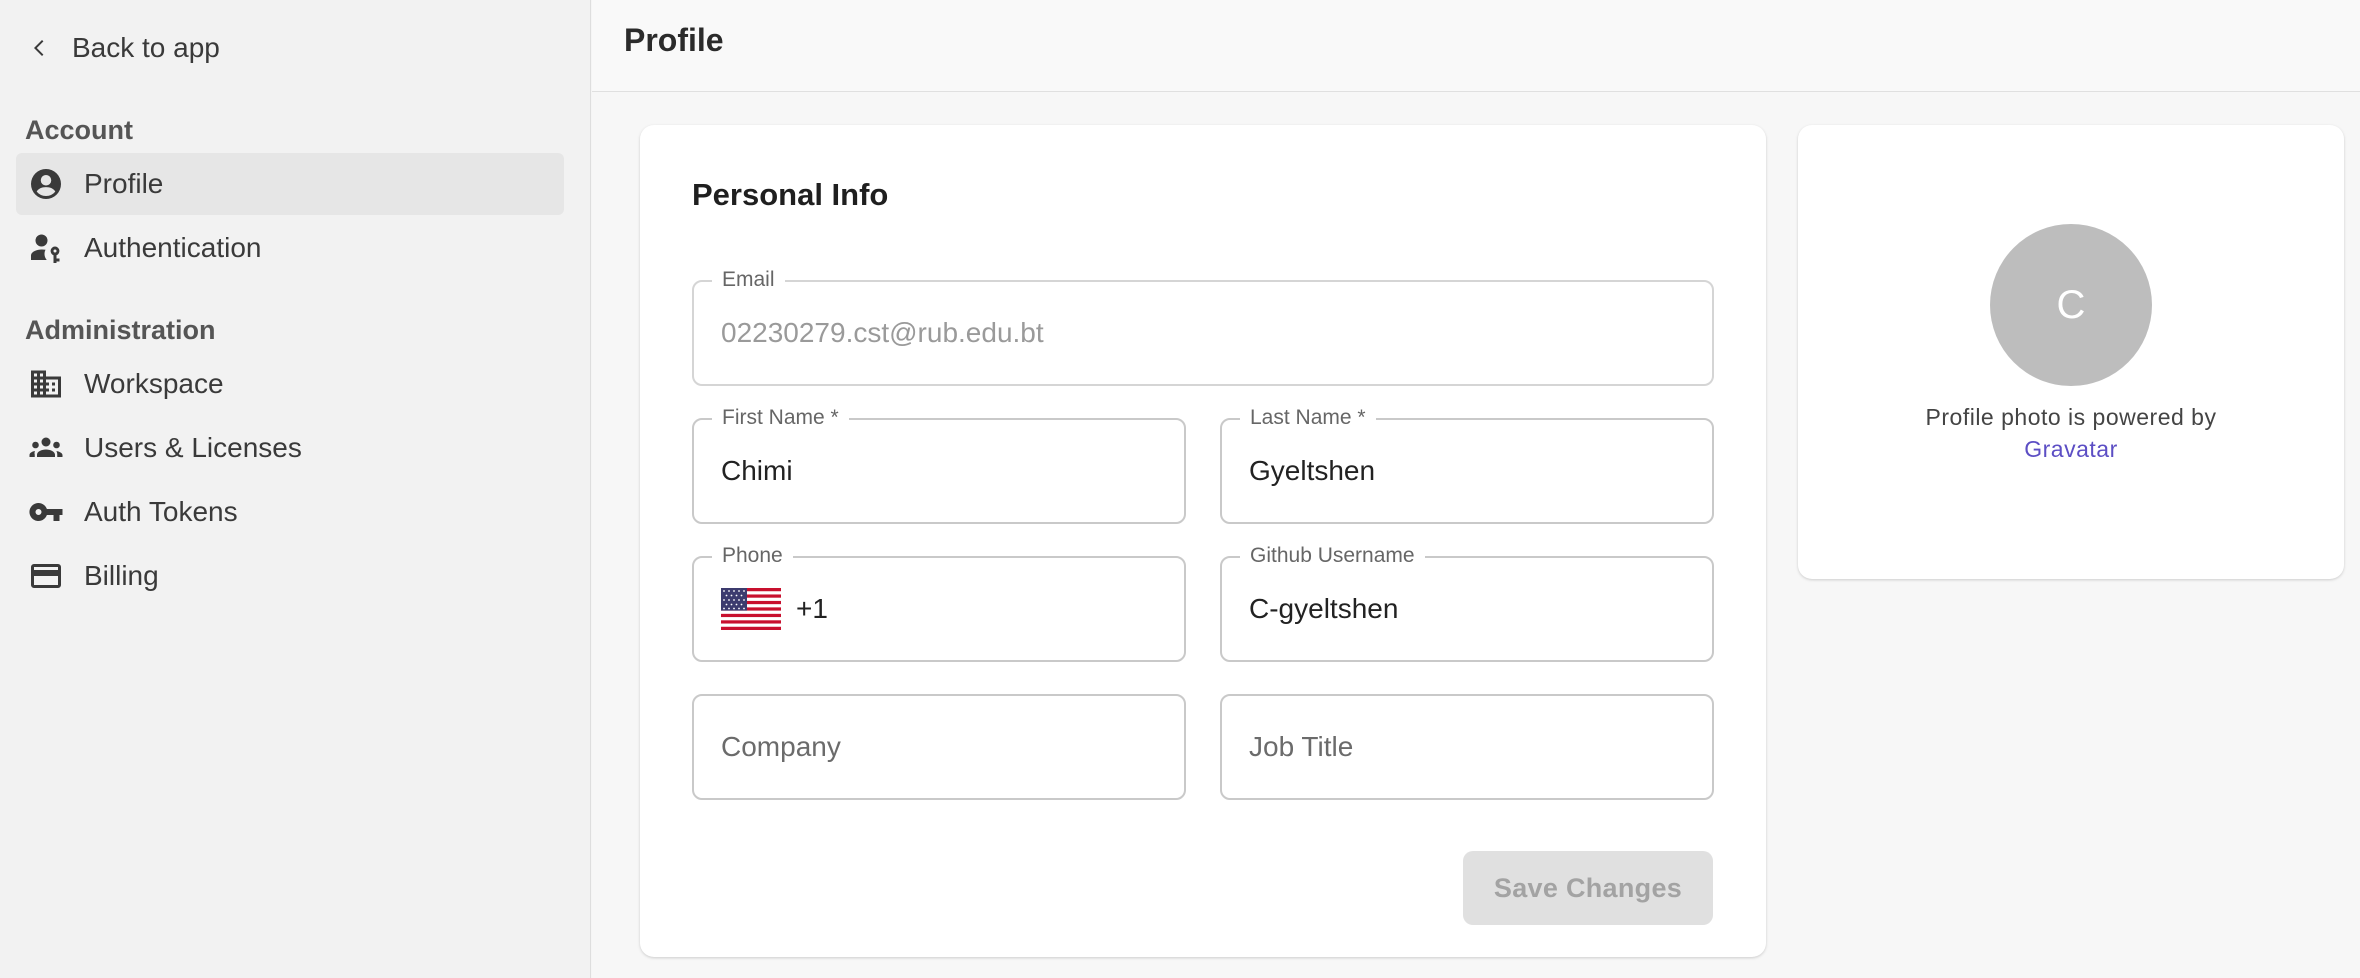  What do you see at coordinates (46, 448) in the screenshot?
I see `people-icon` at bounding box center [46, 448].